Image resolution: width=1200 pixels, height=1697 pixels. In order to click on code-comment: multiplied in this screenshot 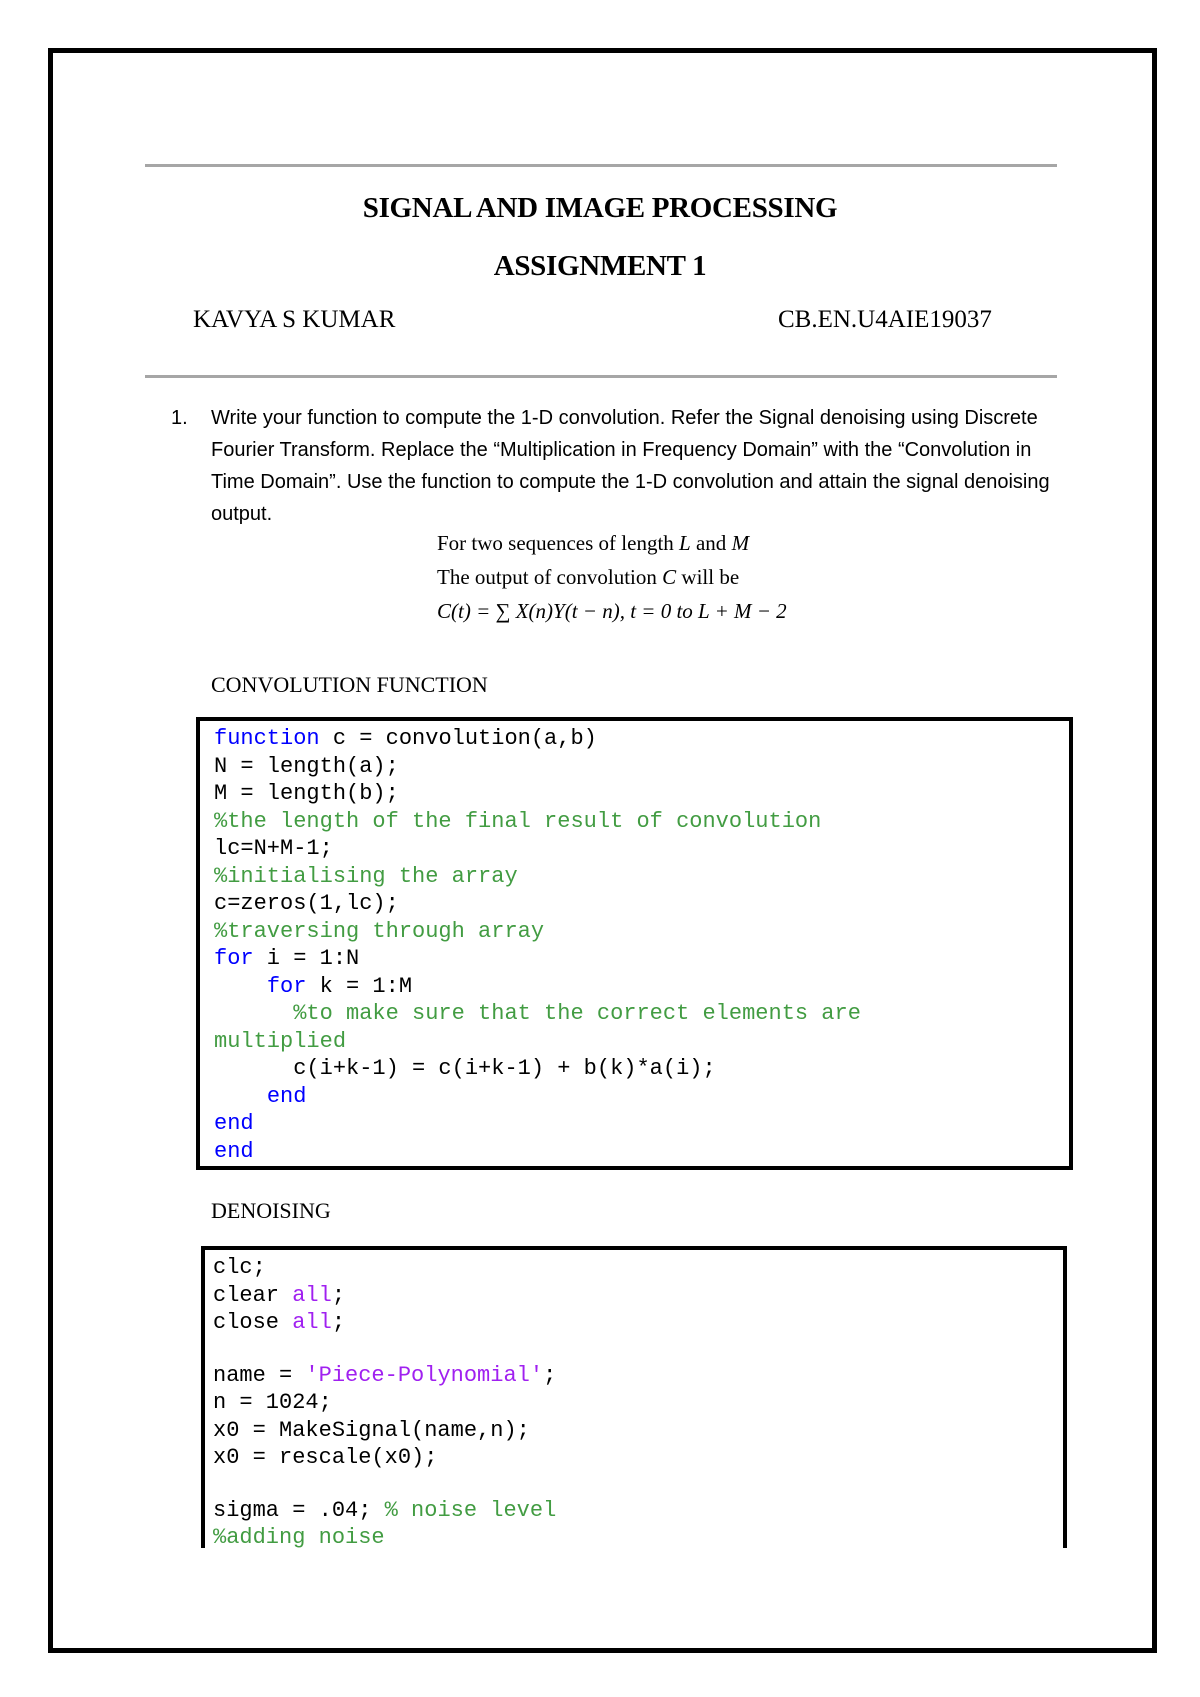, I will do `click(280, 1041)`.